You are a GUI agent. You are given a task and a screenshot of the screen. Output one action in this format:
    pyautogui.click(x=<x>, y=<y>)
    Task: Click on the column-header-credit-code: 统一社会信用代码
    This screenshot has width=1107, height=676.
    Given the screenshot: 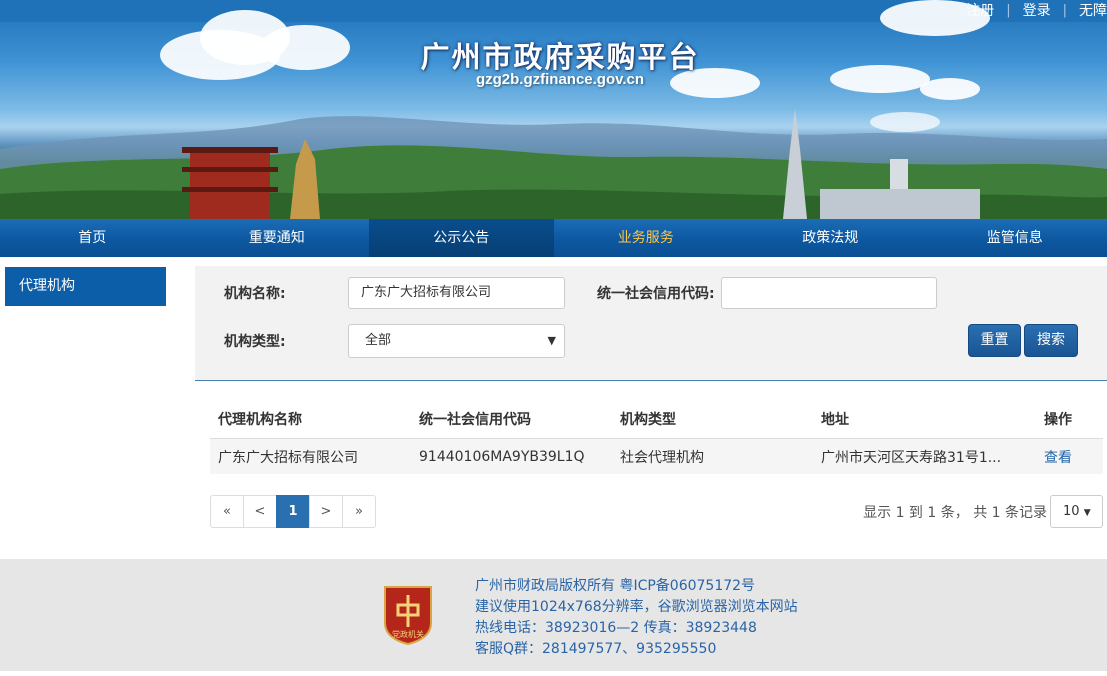 What is the action you would take?
    pyautogui.click(x=475, y=419)
    